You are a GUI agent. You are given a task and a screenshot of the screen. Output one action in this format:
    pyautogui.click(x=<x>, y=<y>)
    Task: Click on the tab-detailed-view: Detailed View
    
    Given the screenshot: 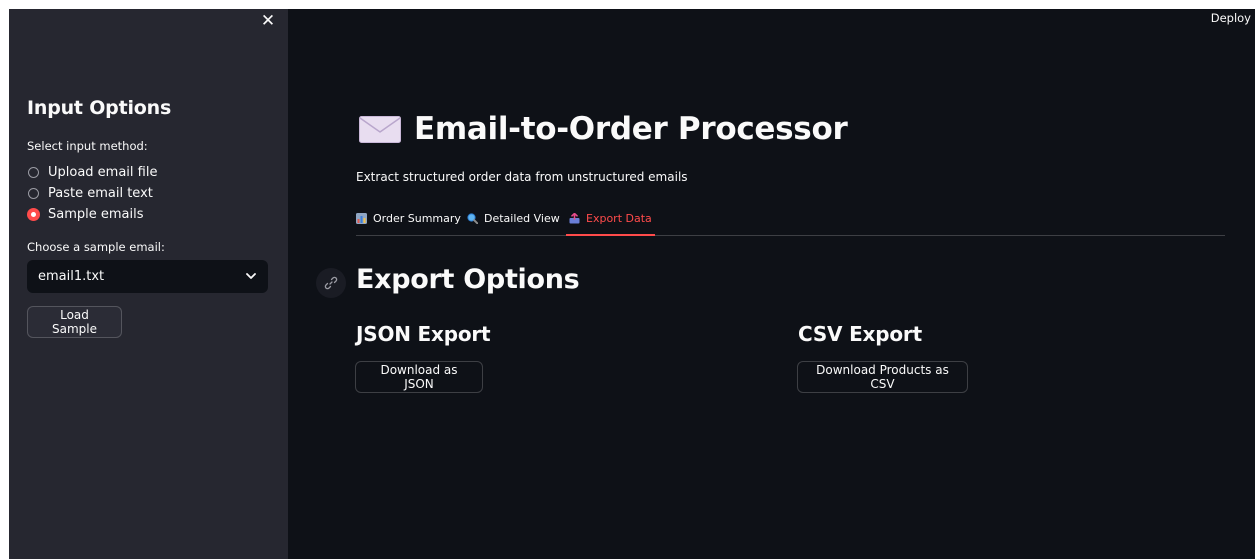 What is the action you would take?
    pyautogui.click(x=513, y=221)
    